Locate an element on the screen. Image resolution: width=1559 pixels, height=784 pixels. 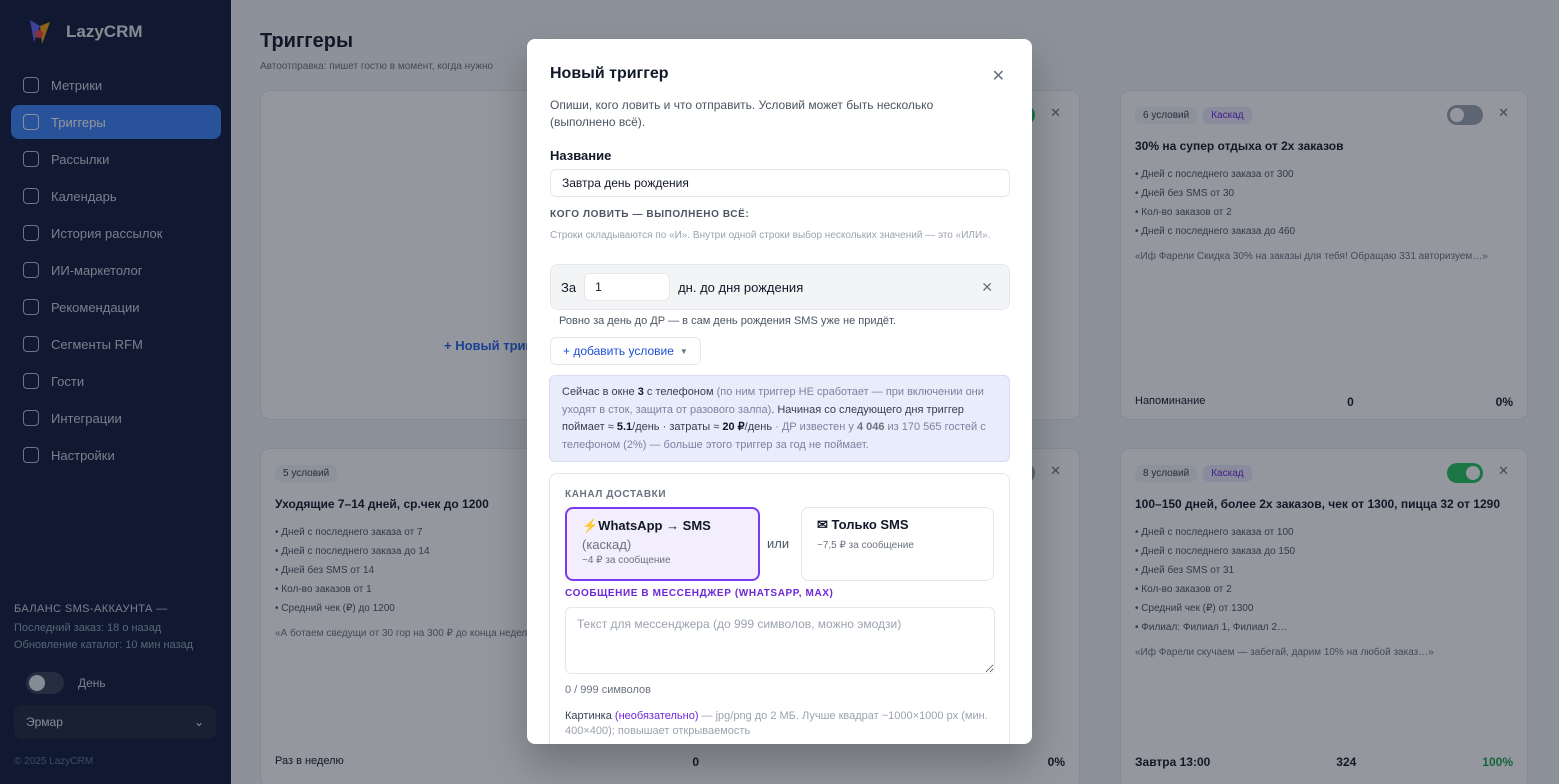
option-title: ⚡WhatsApp → SMS is located at coordinates (646, 525).